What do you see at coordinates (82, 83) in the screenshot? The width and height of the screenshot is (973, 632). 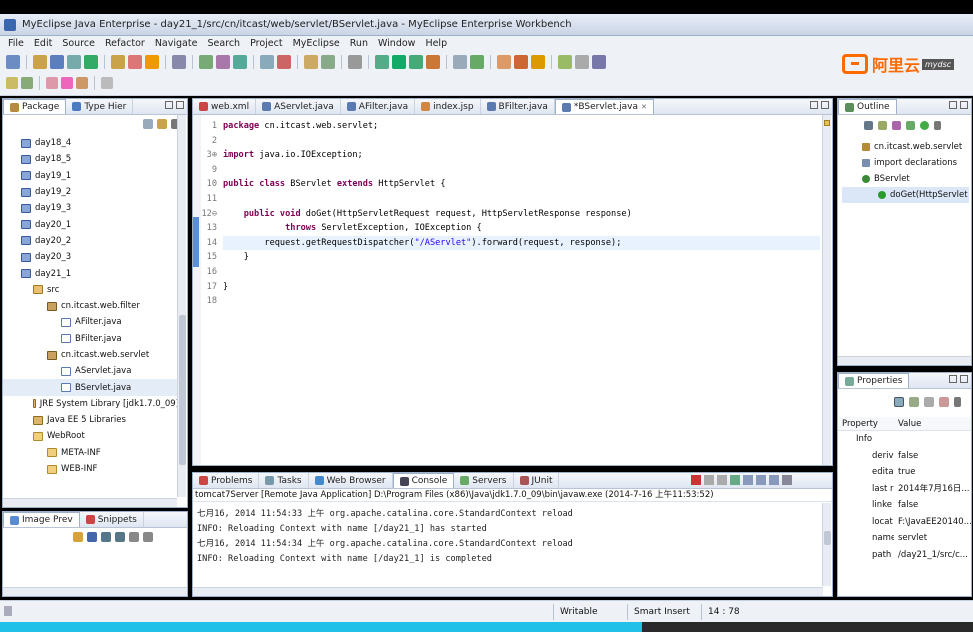 I see `last-edit-icon` at bounding box center [82, 83].